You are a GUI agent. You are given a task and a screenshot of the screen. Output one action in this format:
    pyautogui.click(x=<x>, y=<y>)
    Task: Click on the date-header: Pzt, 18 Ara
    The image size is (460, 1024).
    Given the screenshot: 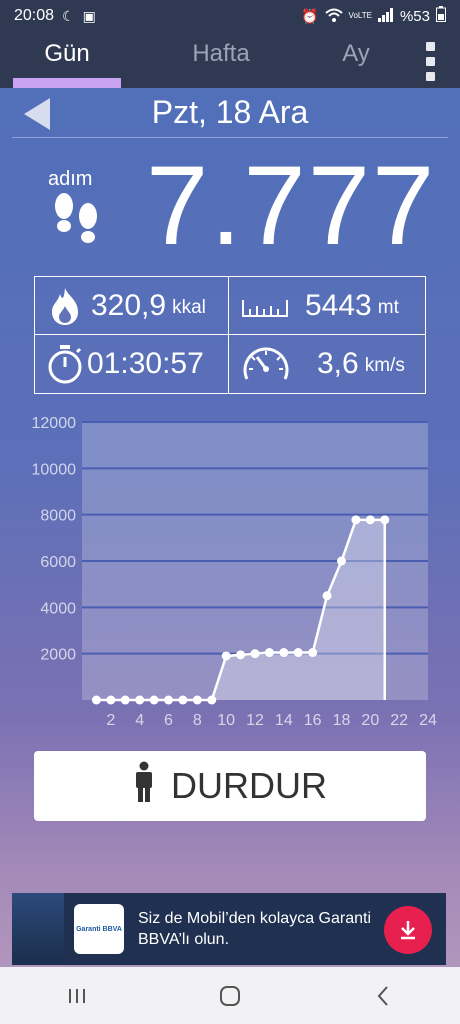 What is the action you would take?
    pyautogui.click(x=230, y=113)
    